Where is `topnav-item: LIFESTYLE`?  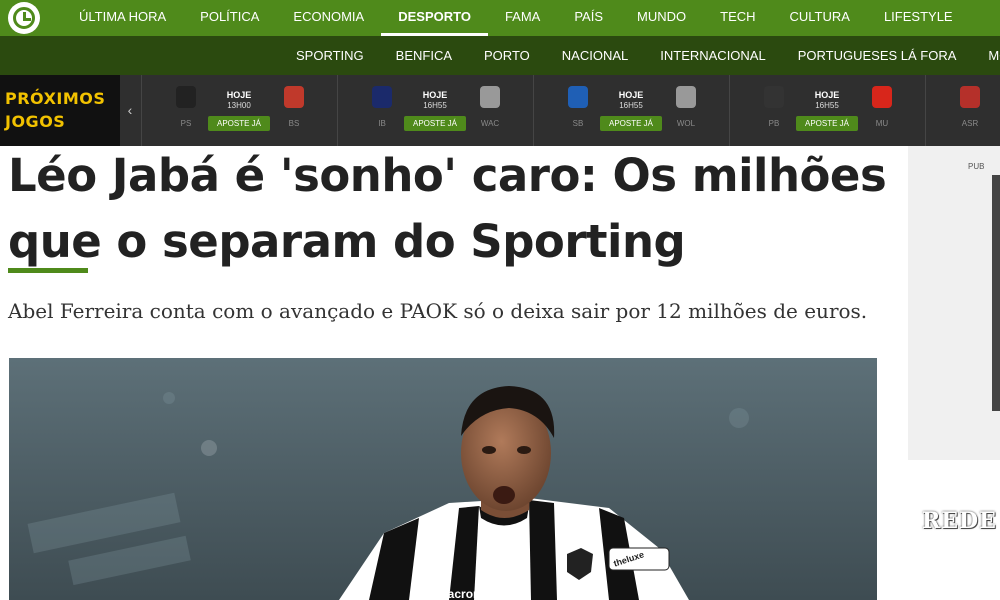 topnav-item: LIFESTYLE is located at coordinates (918, 18).